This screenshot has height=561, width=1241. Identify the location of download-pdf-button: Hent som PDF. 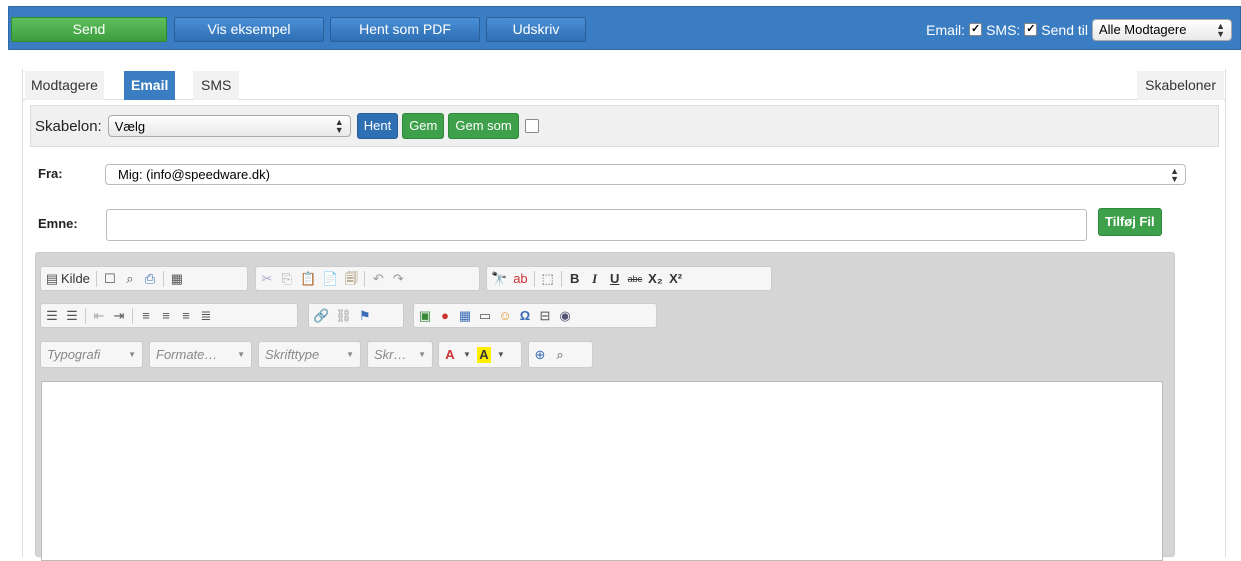
(405, 29).